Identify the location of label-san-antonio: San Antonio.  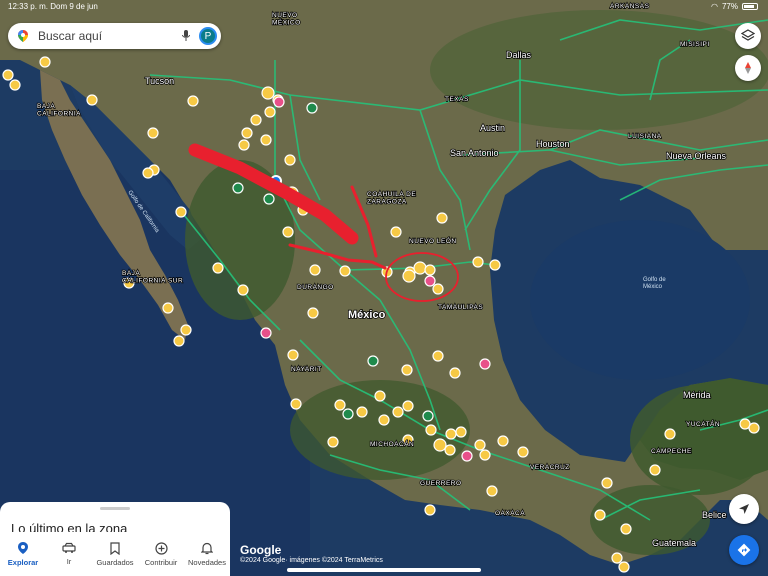
(474, 153).